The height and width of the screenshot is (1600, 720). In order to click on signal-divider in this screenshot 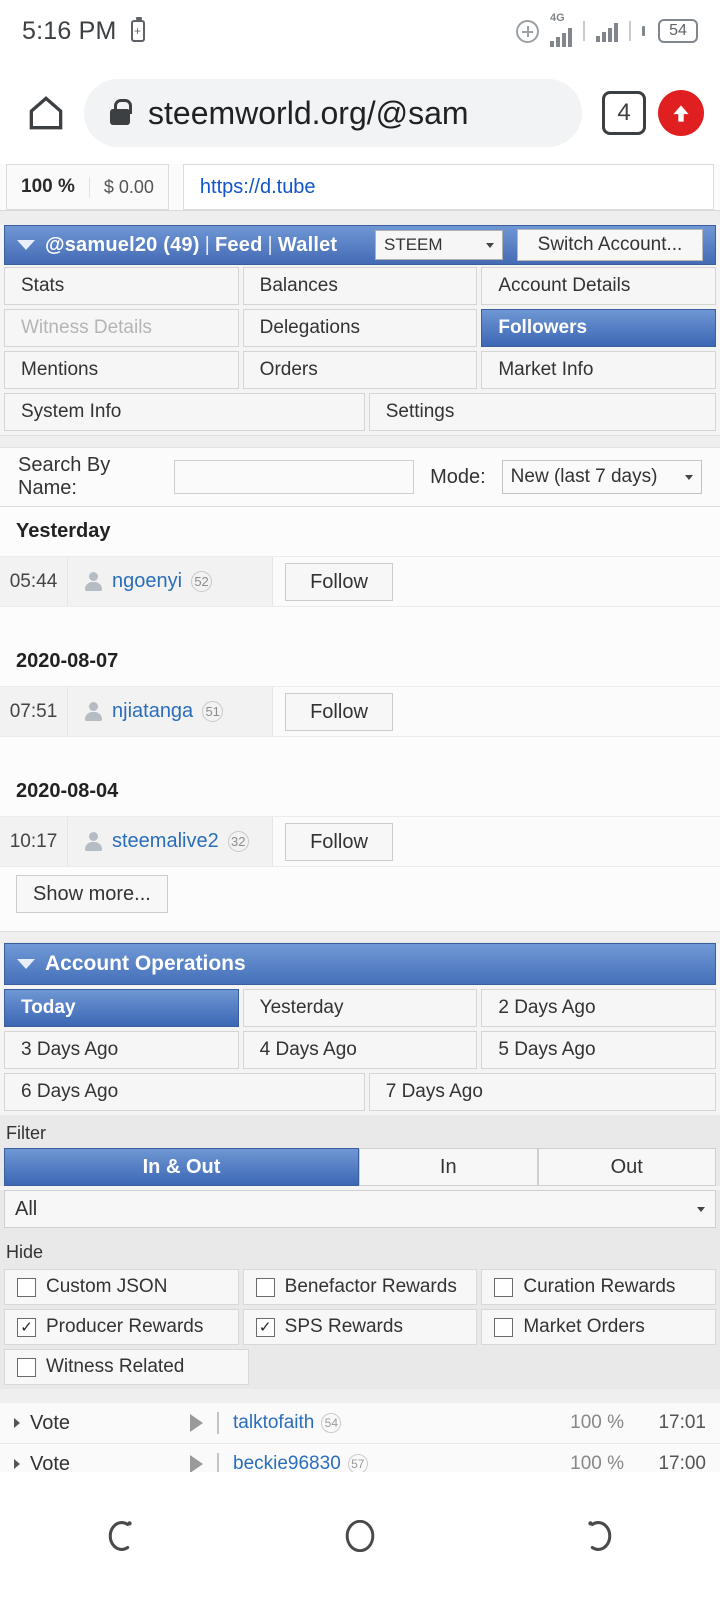, I will do `click(584, 31)`.